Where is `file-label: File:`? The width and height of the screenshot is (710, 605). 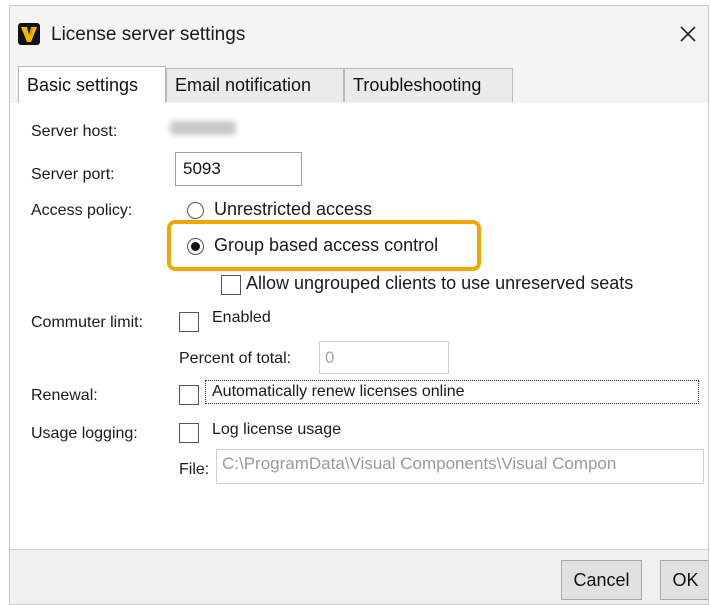 file-label: File: is located at coordinates (194, 469).